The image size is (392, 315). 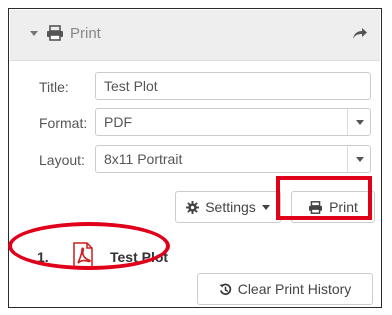 I want to click on format-select: PDF, so click(x=233, y=122).